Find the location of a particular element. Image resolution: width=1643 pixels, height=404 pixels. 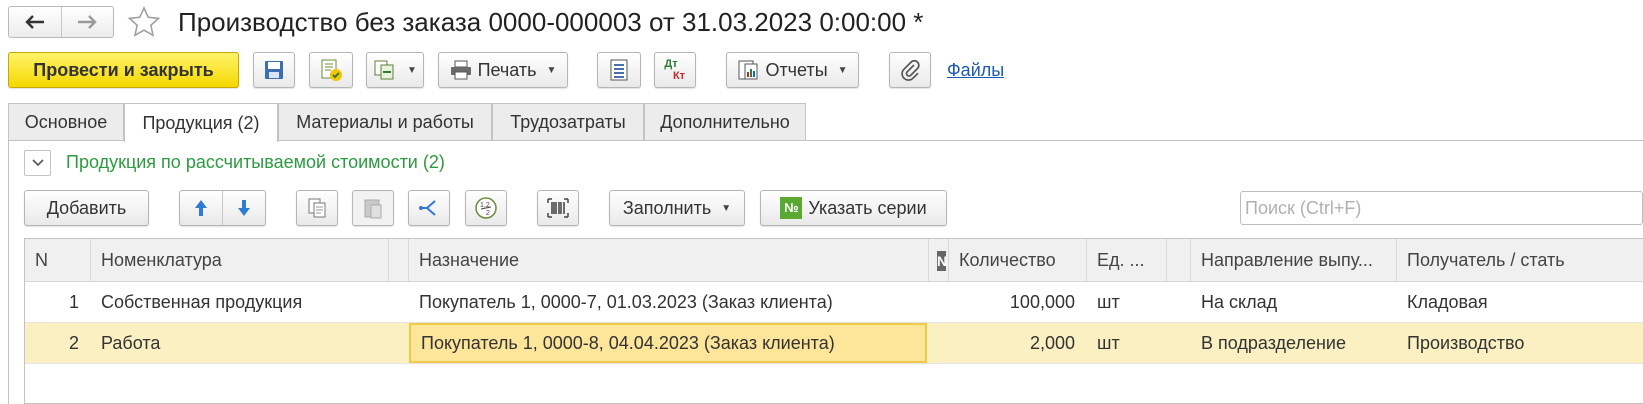

copy-documents-icon is located at coordinates (384, 70).